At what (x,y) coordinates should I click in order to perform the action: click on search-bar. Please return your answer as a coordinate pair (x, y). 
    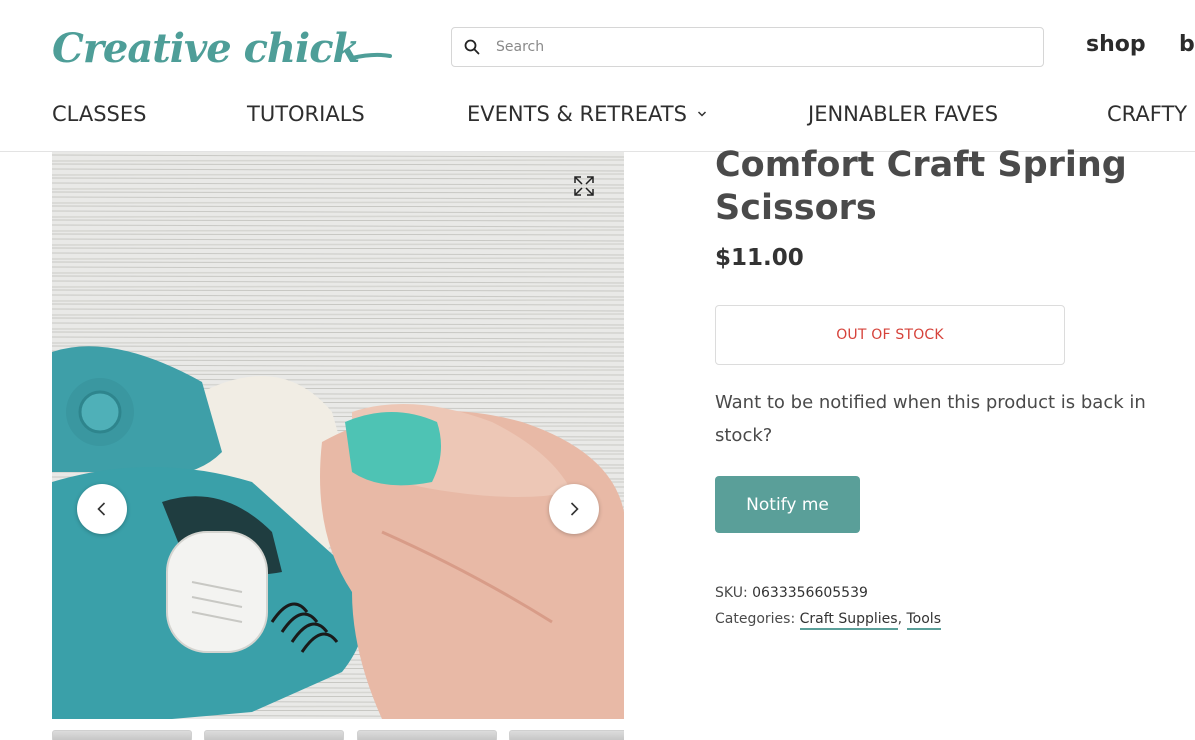
    Looking at the image, I should click on (747, 47).